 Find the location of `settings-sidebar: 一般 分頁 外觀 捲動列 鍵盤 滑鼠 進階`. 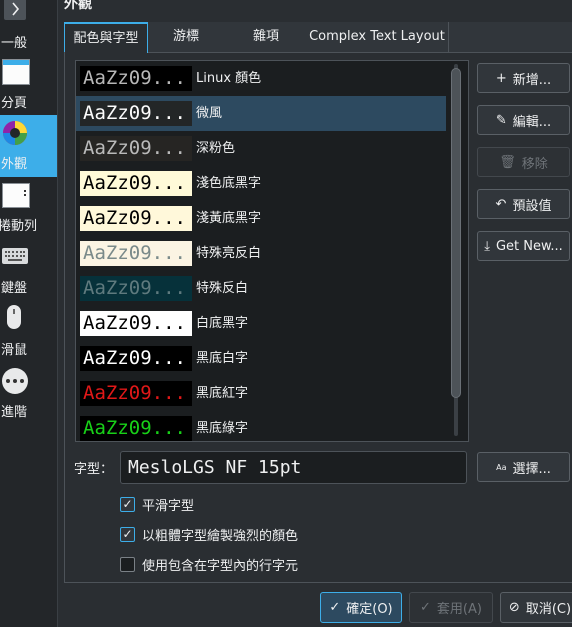

settings-sidebar: 一般 分頁 外觀 捲動列 鍵盤 滑鼠 進階 is located at coordinates (29, 313).